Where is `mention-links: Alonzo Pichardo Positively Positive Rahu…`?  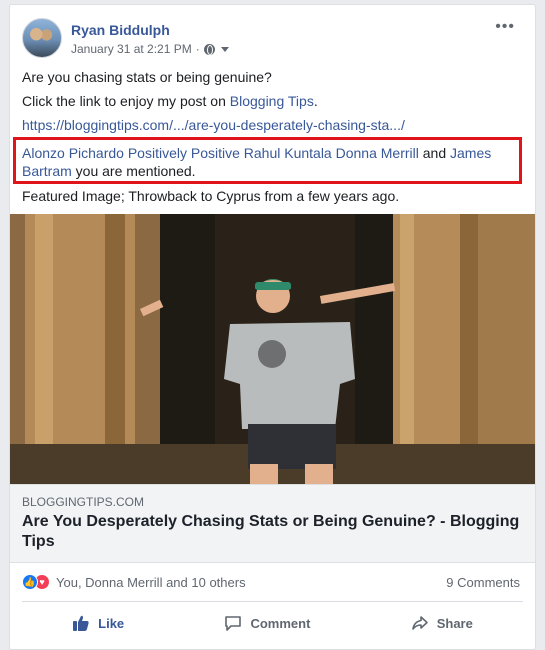
mention-links: Alonzo Pichardo Positively Positive Rahu… is located at coordinates (220, 153).